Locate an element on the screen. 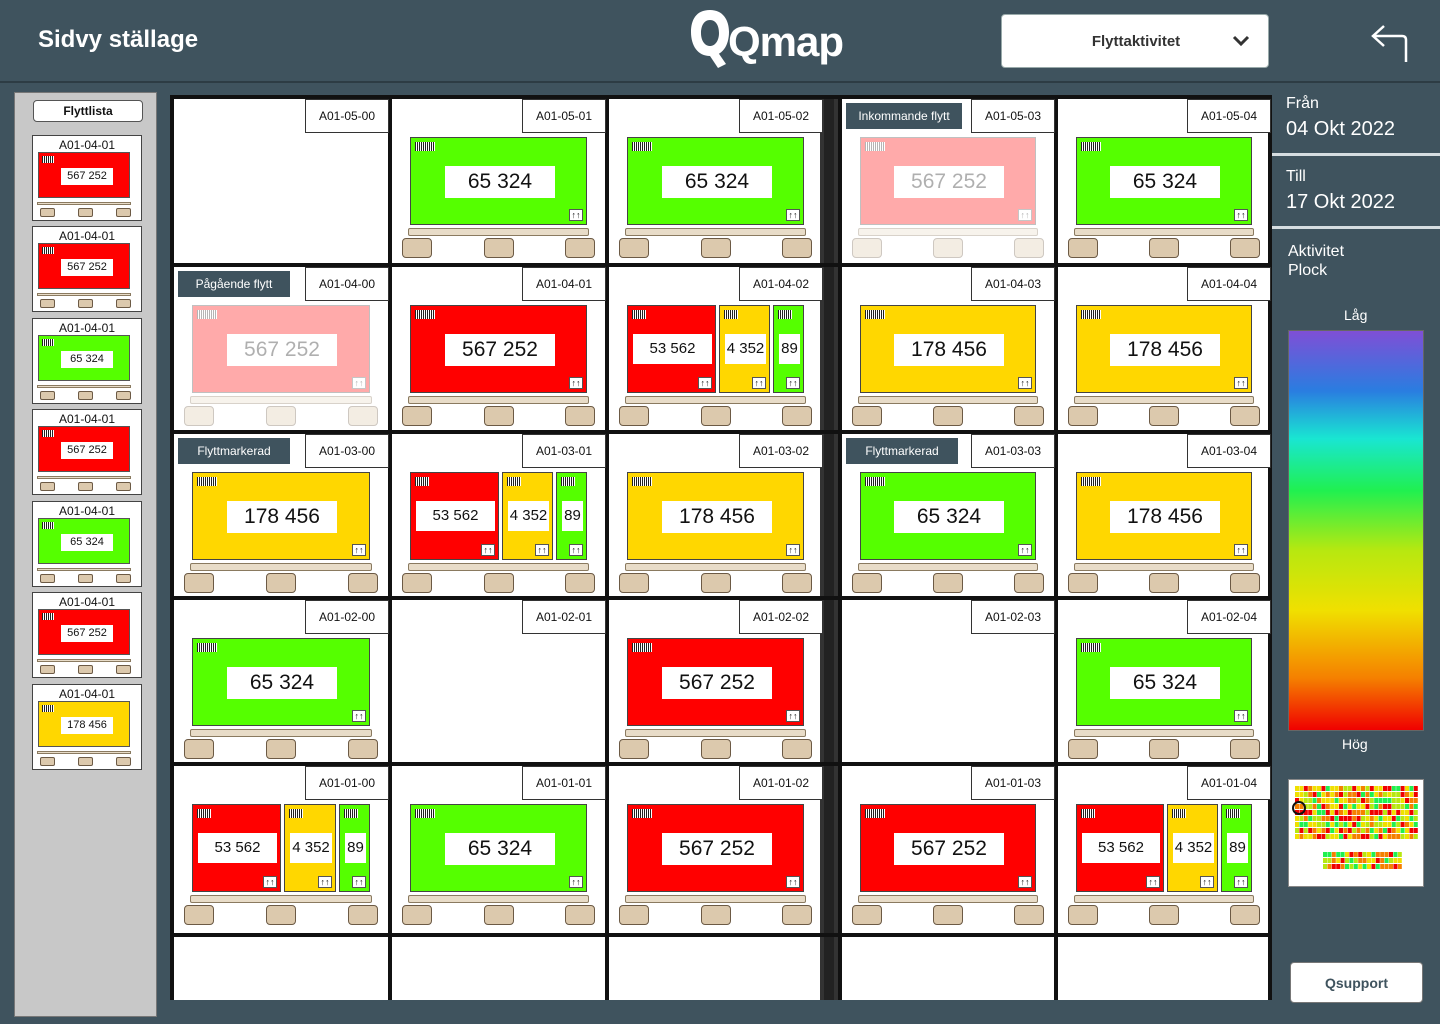  rack-cell: A01-04-04 178 456 ↑↑ is located at coordinates (1164, 348).